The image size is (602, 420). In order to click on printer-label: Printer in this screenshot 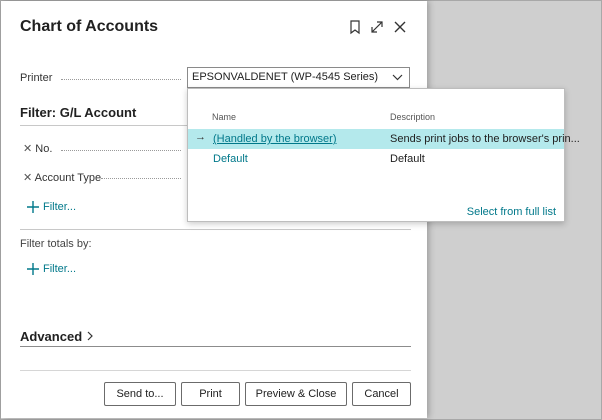, I will do `click(36, 78)`.